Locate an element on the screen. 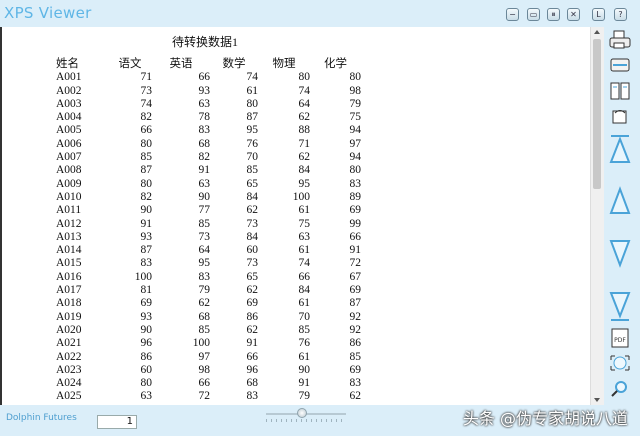  table-cell: A022 is located at coordinates (69, 356).